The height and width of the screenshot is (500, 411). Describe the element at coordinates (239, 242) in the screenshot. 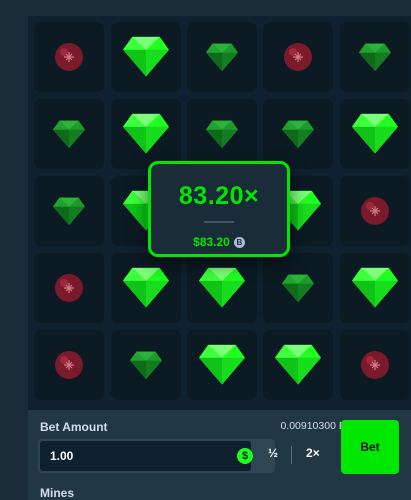

I see `bitcoin-icon: B` at that location.